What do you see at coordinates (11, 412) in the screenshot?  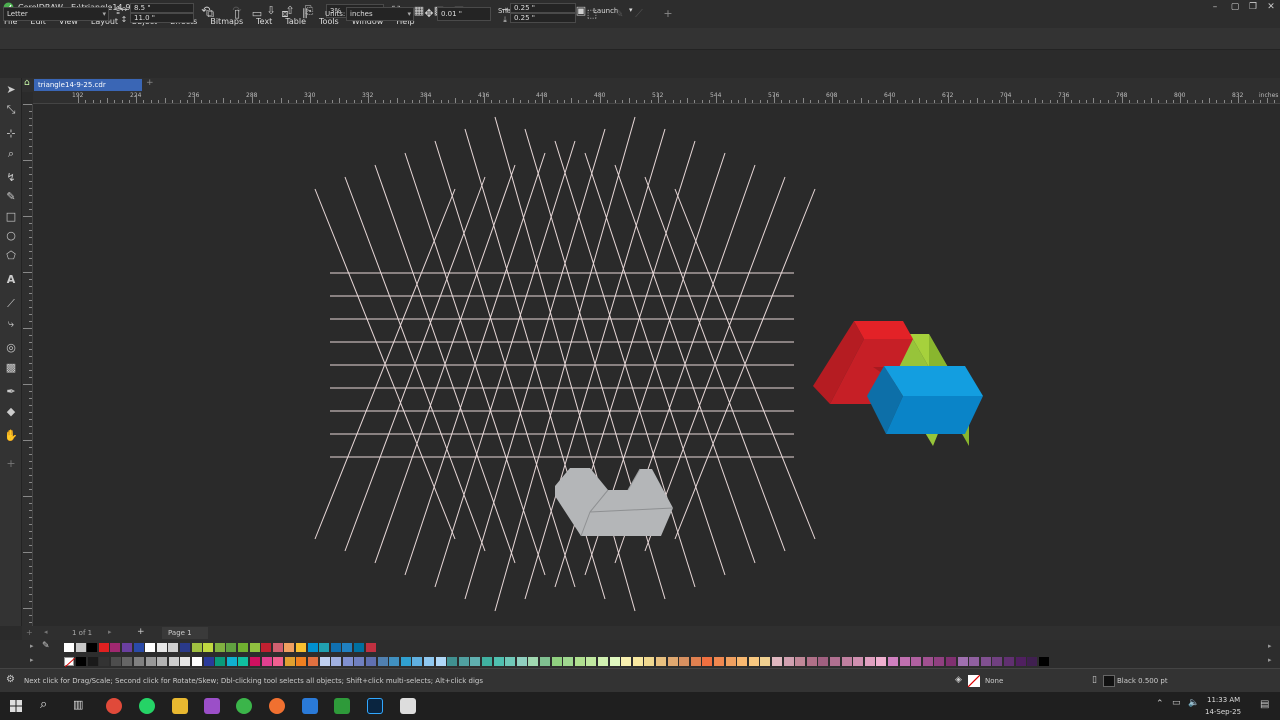 I see `interactive-fill-tool-icon: ◆` at bounding box center [11, 412].